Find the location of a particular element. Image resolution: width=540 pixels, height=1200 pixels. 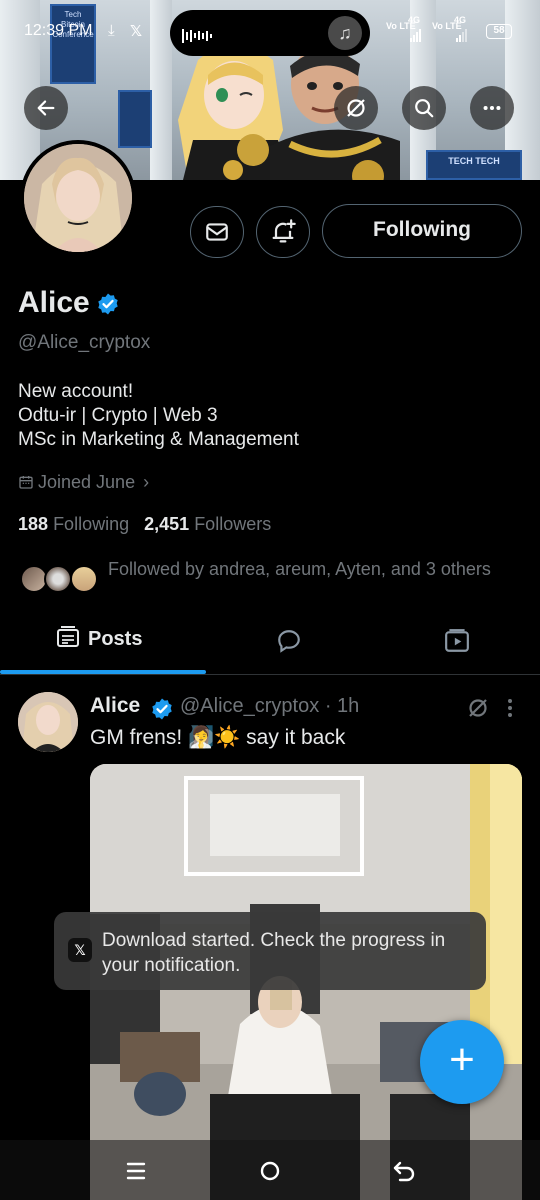

back-button is located at coordinates (46, 108).